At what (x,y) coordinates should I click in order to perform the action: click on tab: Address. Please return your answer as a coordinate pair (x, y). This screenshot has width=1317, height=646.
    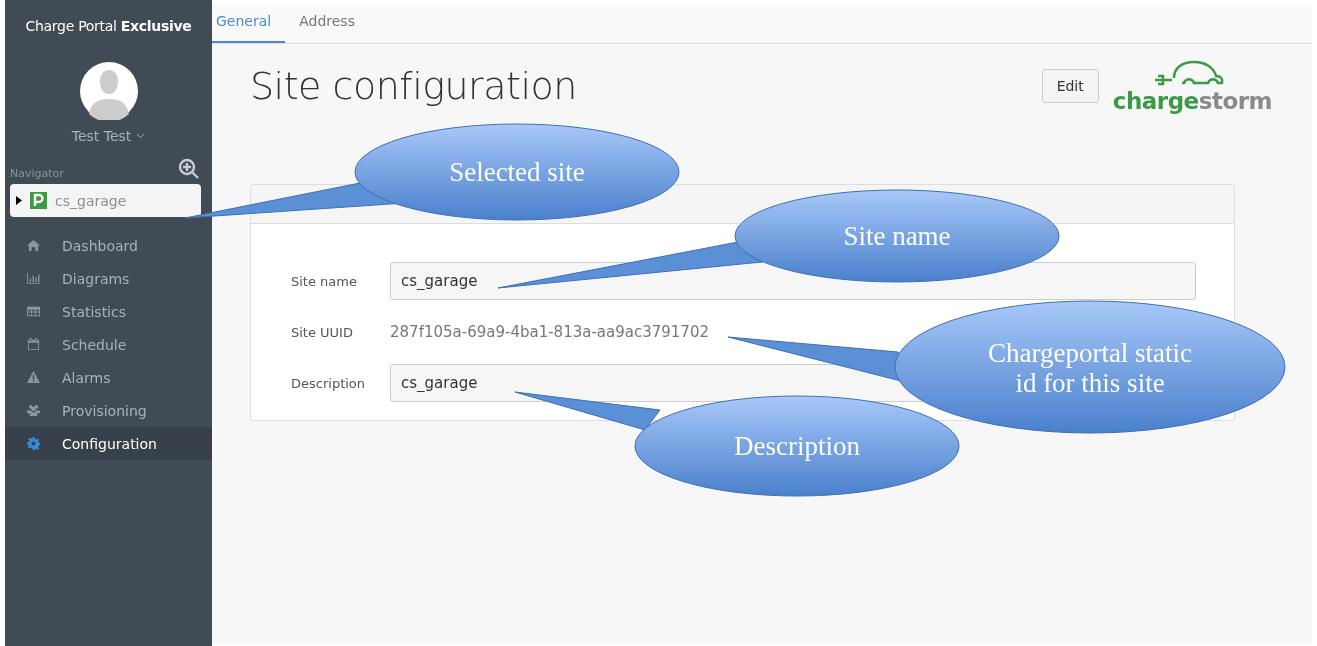
    Looking at the image, I should click on (332, 24).